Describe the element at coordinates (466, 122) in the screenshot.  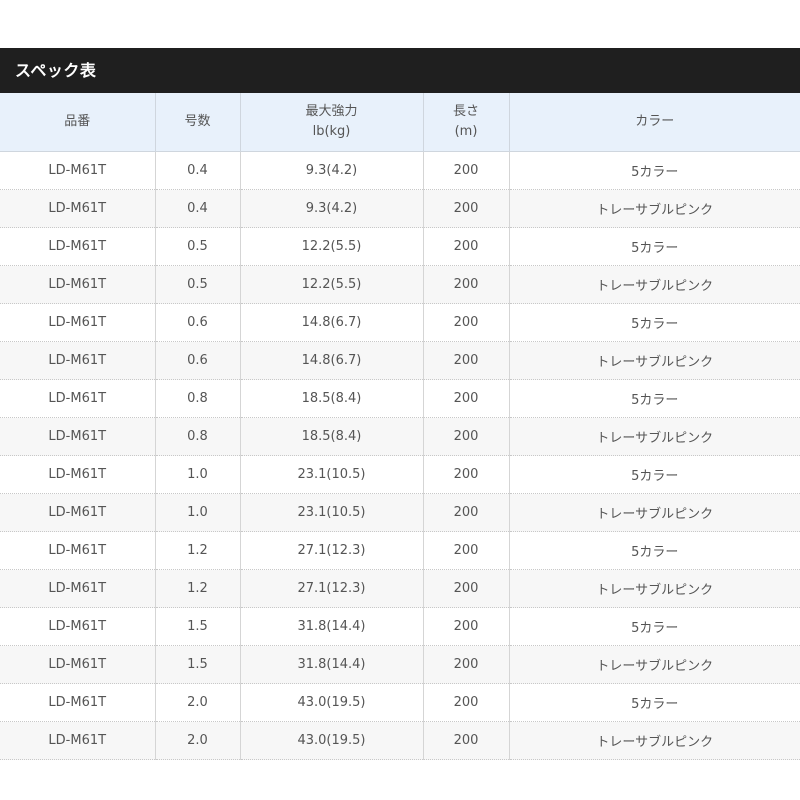
I see `column-header-length: 長さ (m)` at that location.